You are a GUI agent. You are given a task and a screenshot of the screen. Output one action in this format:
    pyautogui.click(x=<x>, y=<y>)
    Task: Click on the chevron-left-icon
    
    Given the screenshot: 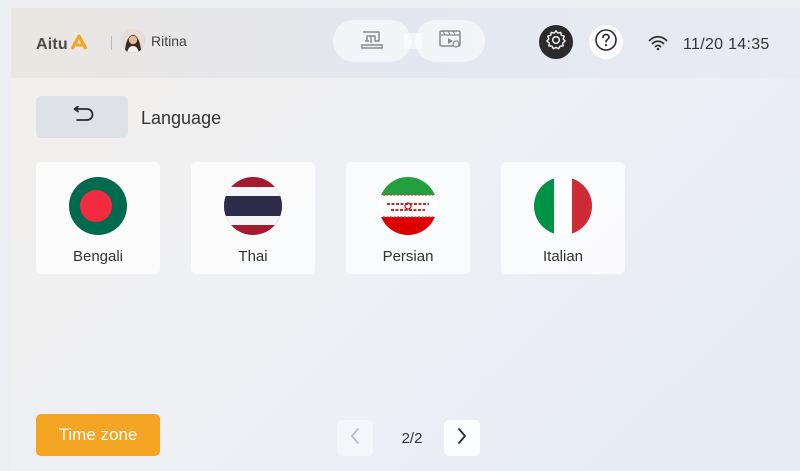 What is the action you would take?
    pyautogui.click(x=355, y=438)
    